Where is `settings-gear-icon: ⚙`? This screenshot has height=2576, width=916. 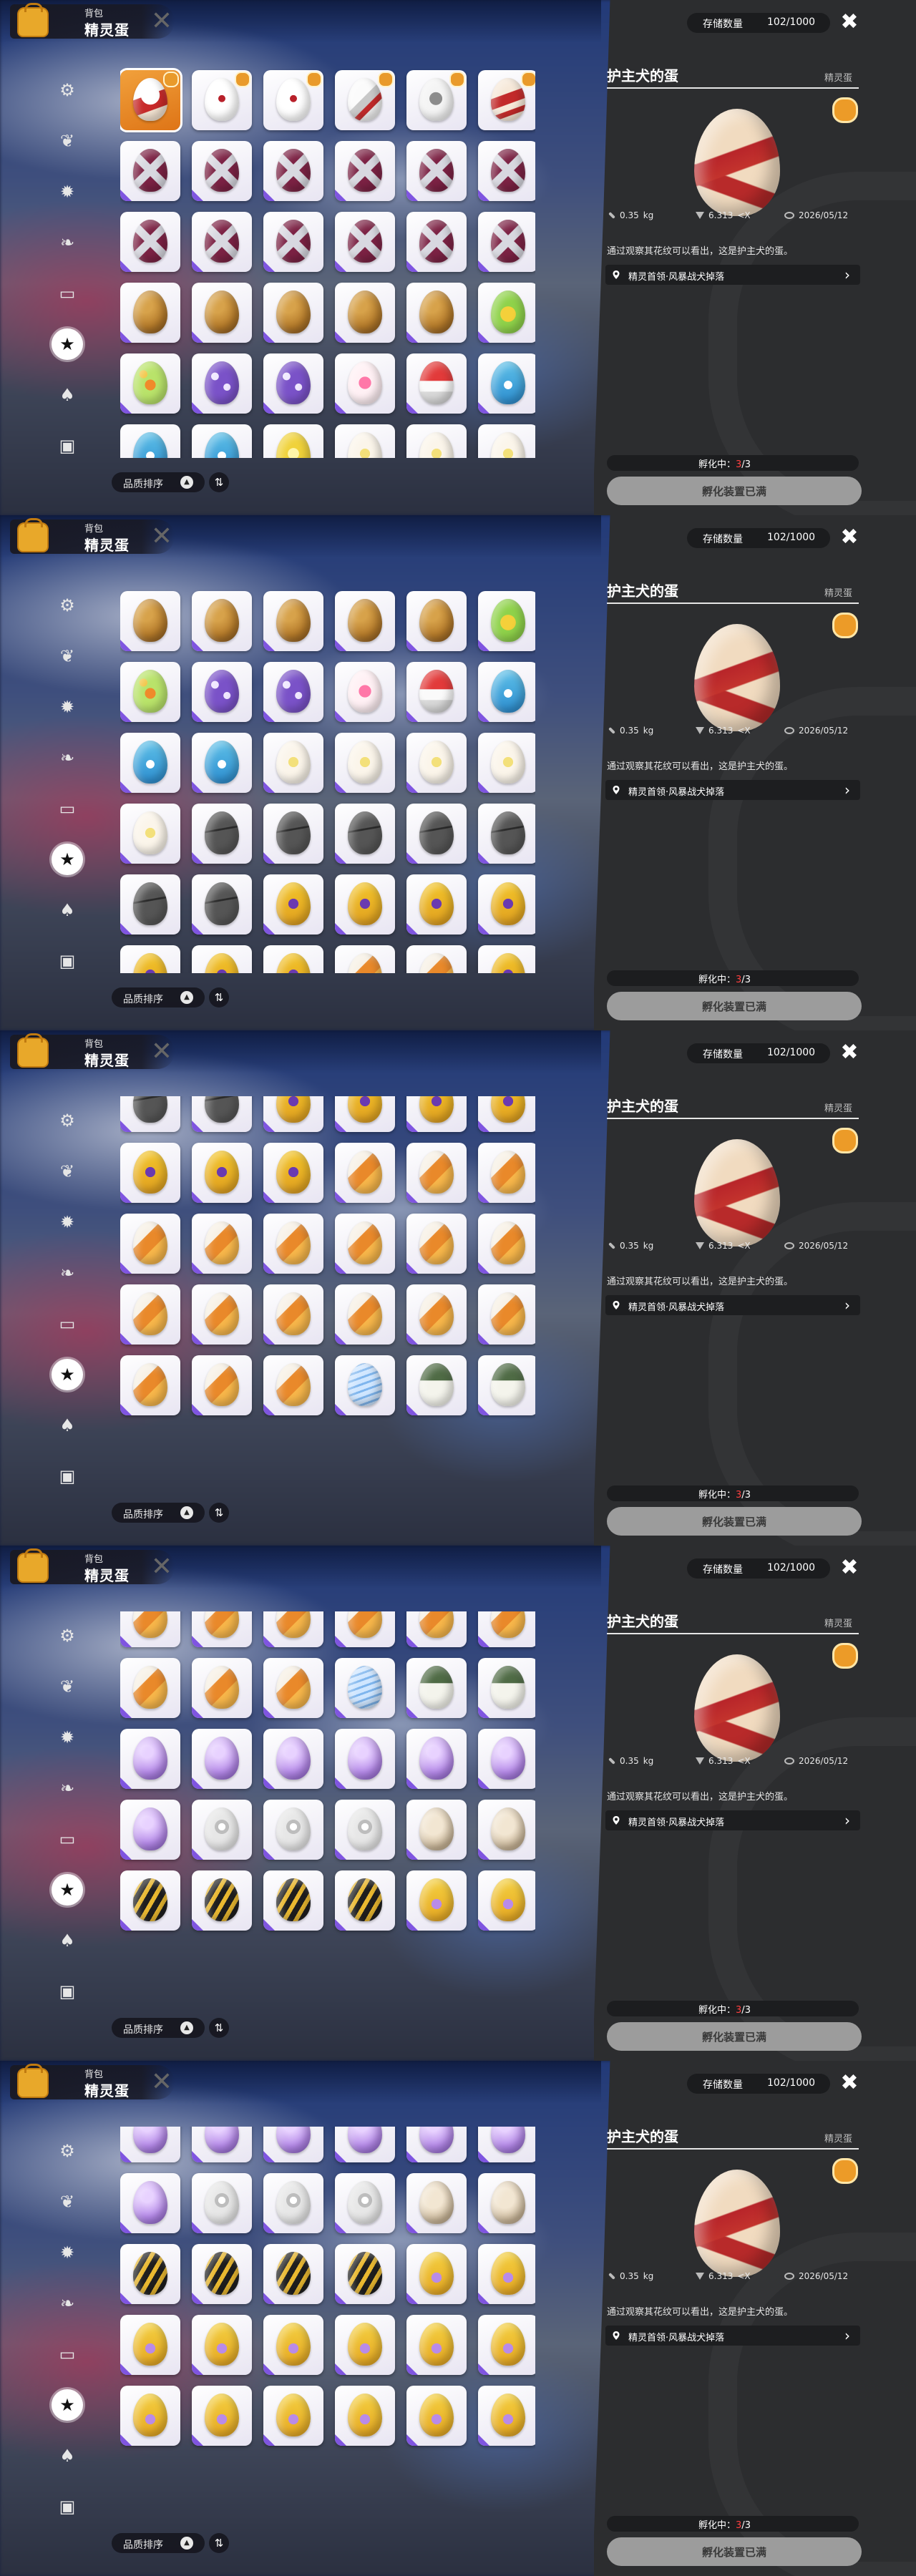
settings-gear-icon: ⚙ is located at coordinates (67, 90).